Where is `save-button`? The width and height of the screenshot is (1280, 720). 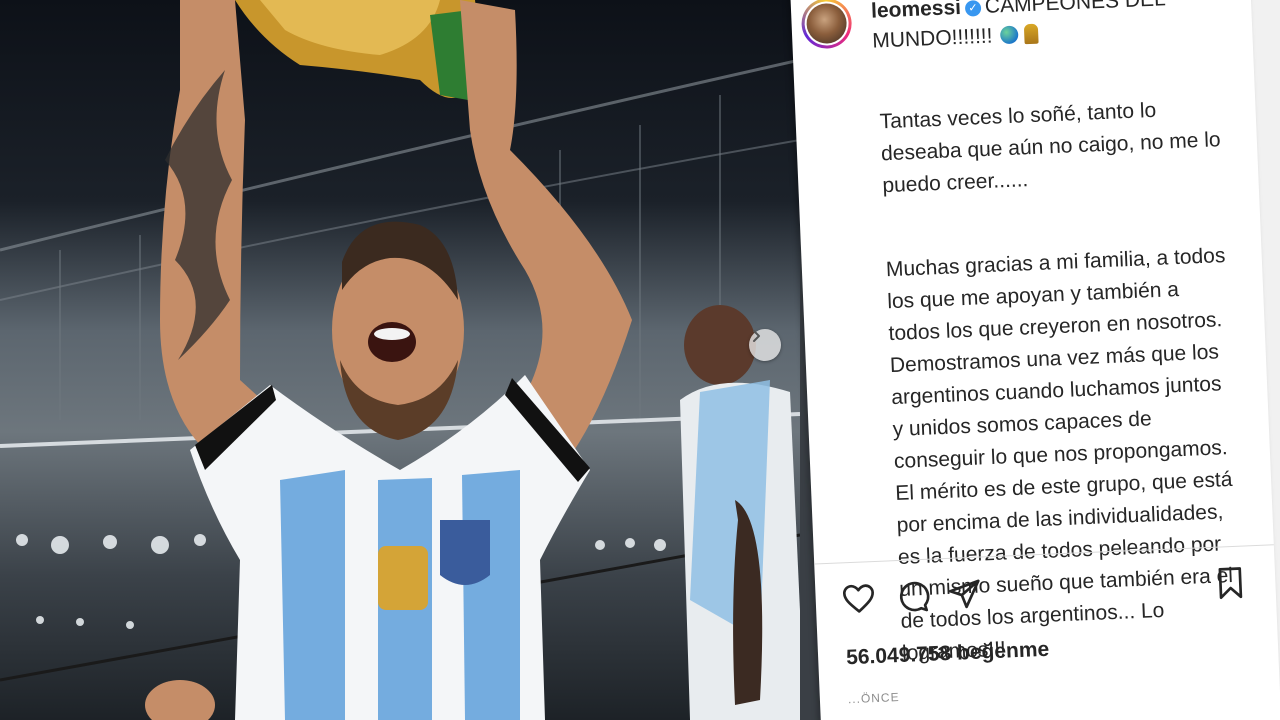
save-button is located at coordinates (1231, 583).